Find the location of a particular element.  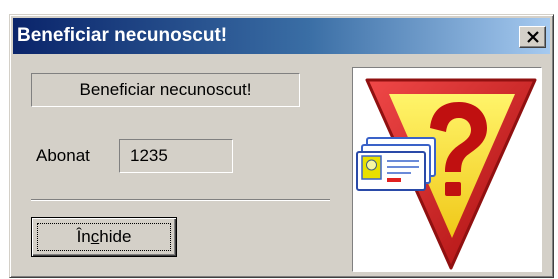

message-text: Beneficiar necunoscut! is located at coordinates (165, 89).